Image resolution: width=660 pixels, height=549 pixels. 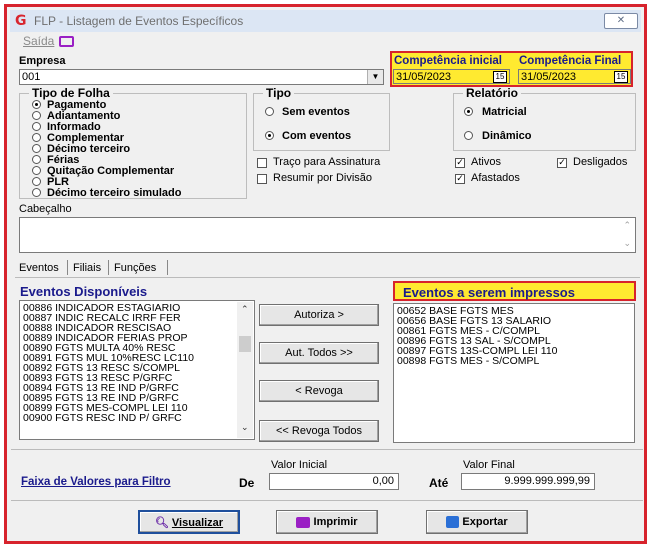 I want to click on option-sem-eventos: Sem eventos, so click(x=316, y=112).